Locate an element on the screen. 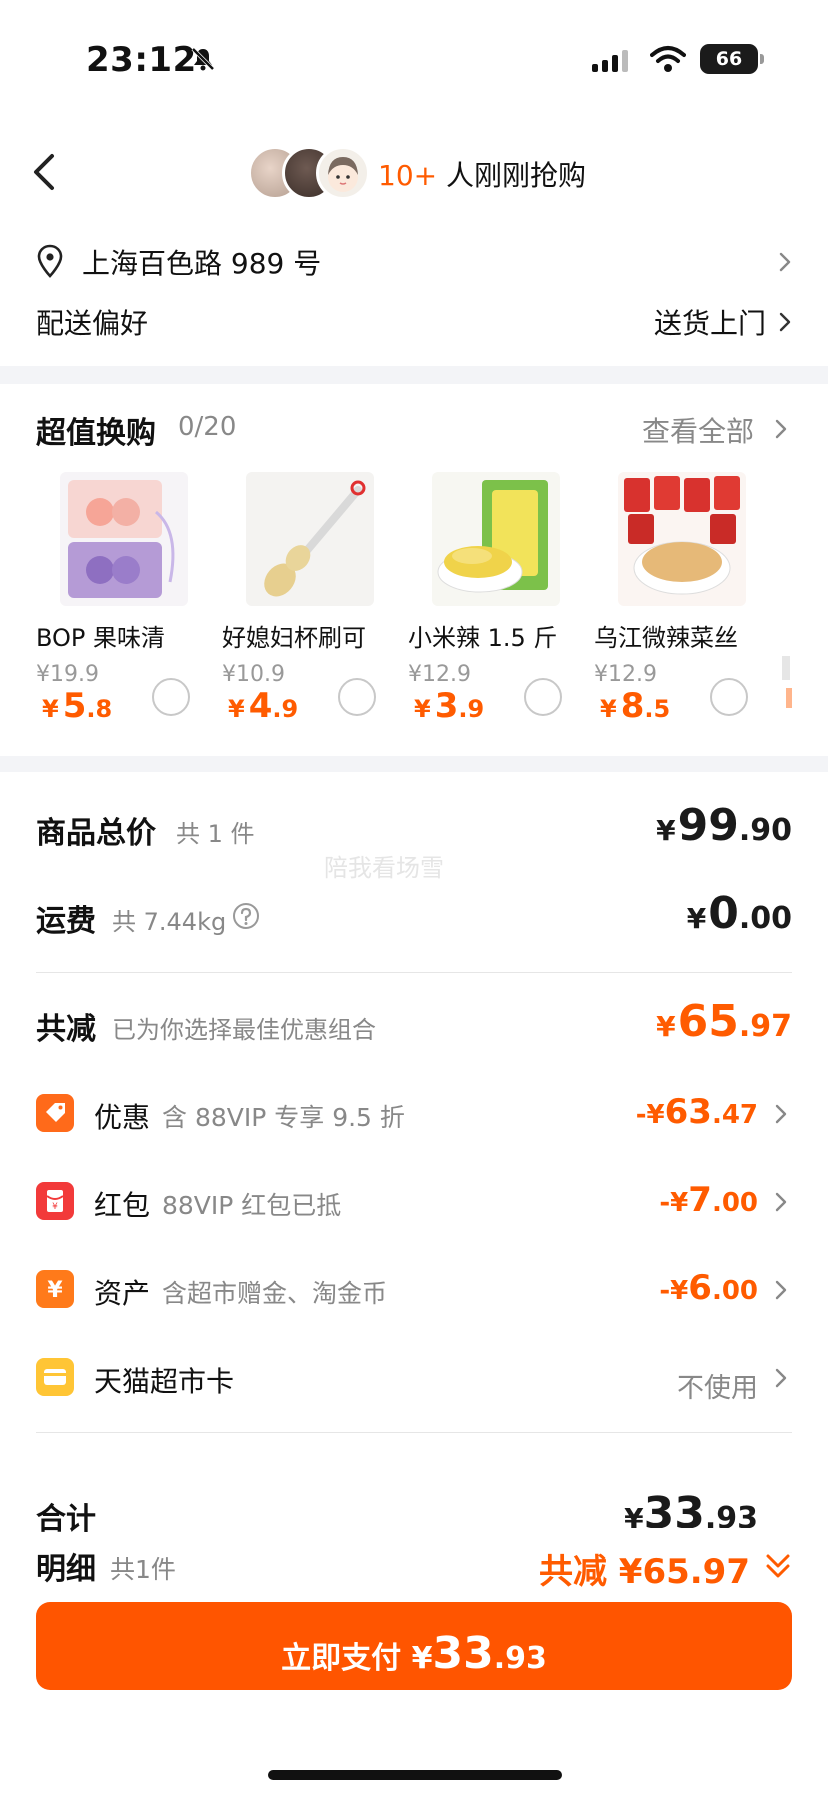 This screenshot has width=828, height=1796. location-pin-icon is located at coordinates (50, 261).